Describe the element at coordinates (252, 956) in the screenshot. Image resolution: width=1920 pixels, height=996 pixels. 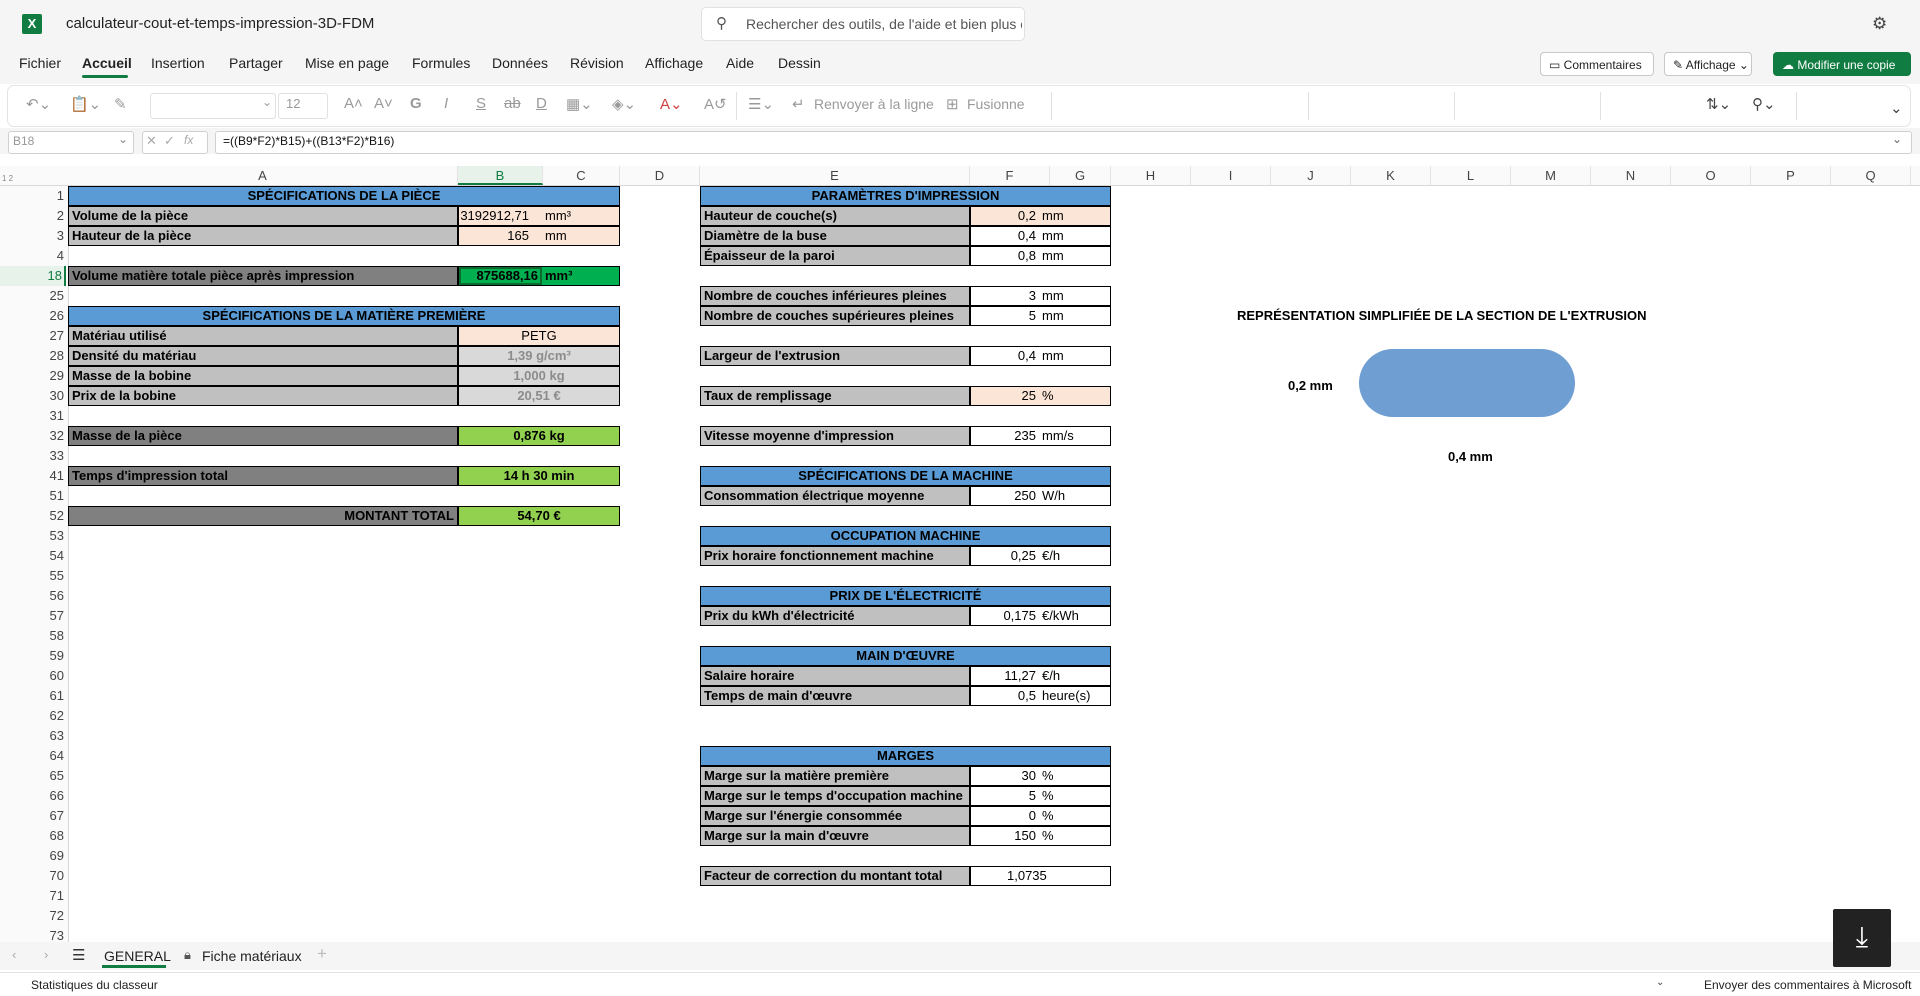
I see `sheet-tab-fiche-materiaux: Fiche matériaux` at that location.